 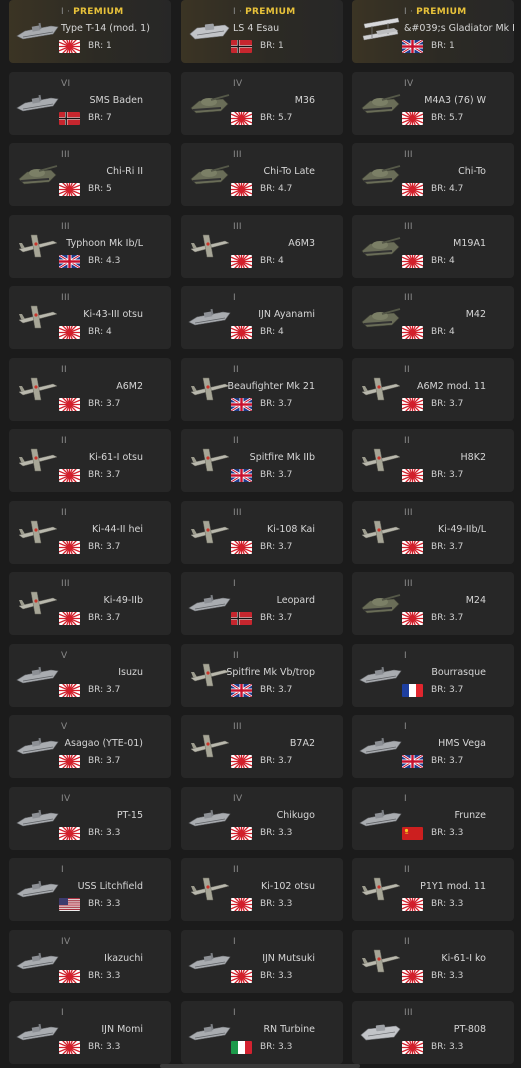 What do you see at coordinates (262, 746) in the screenshot?
I see `vehicle-card: III B7A2 BR: 3.7` at bounding box center [262, 746].